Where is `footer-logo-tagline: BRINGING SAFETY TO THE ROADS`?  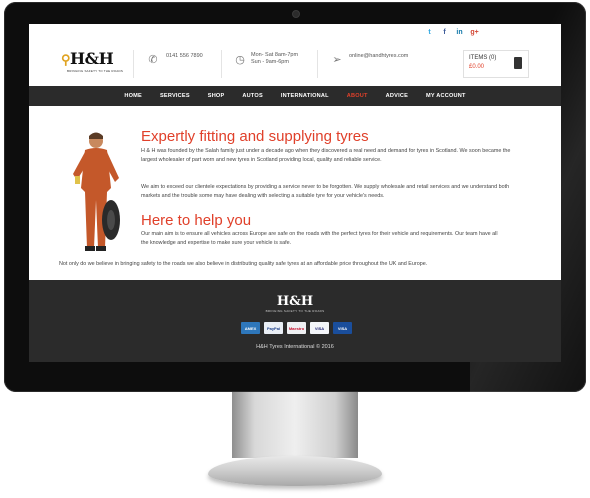
footer-logo-tagline: BRINGING SAFETY TO THE ROADS is located at coordinates (295, 311).